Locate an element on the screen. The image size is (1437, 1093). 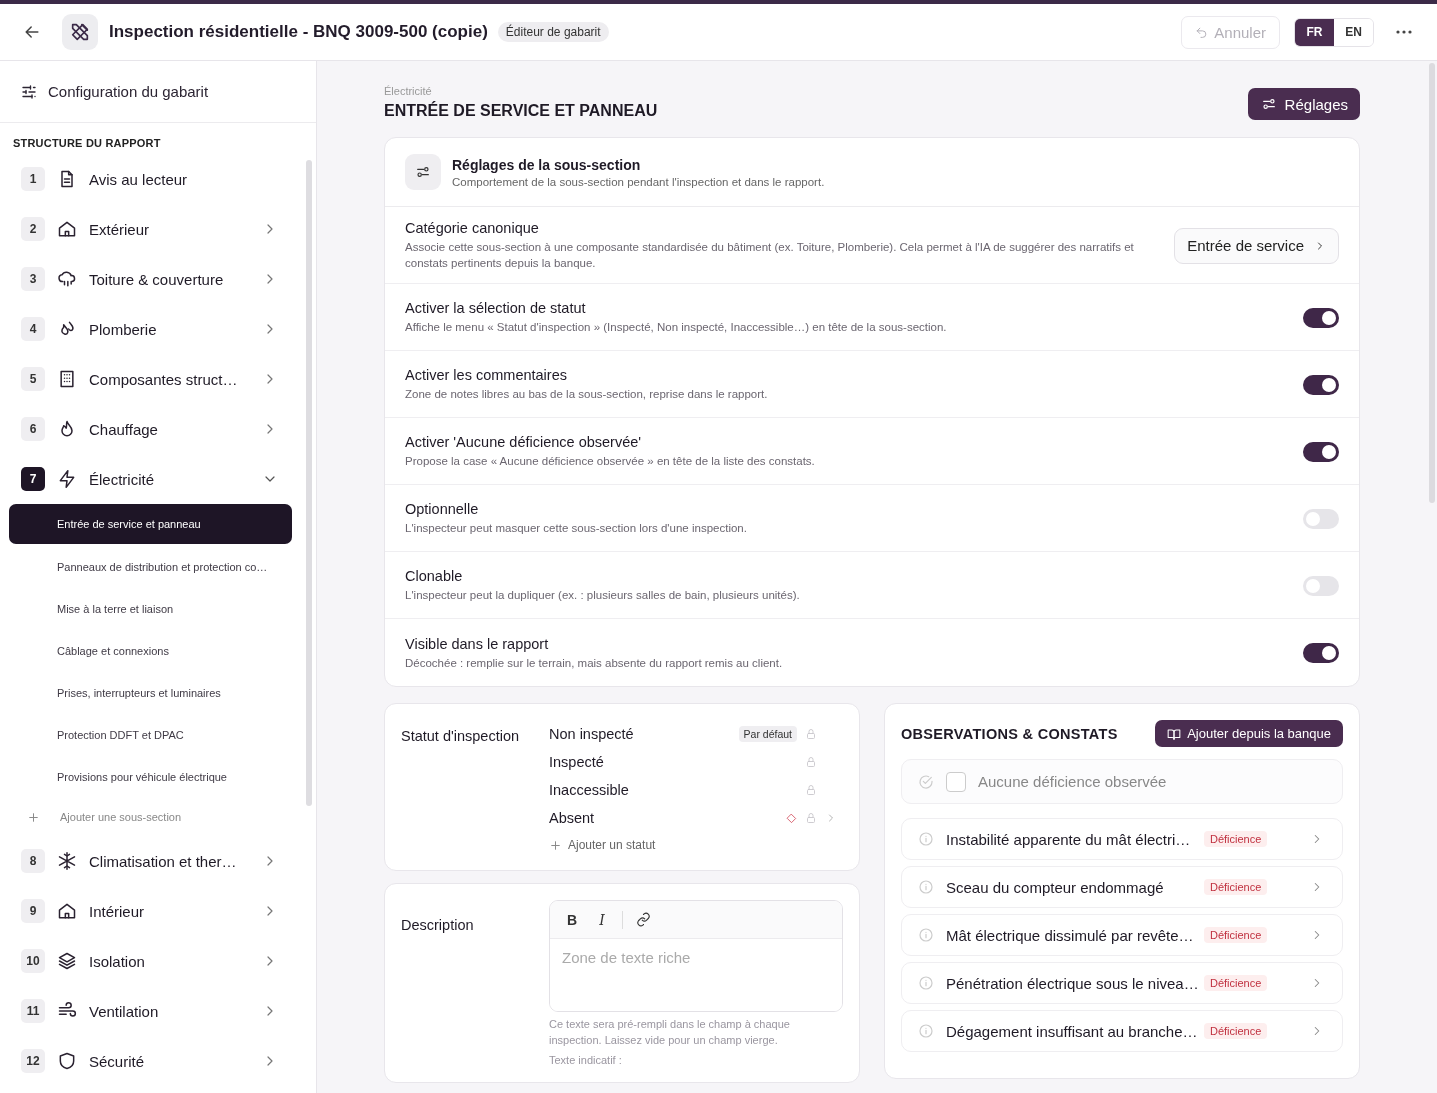
section-label: Plomberie is located at coordinates (123, 329).